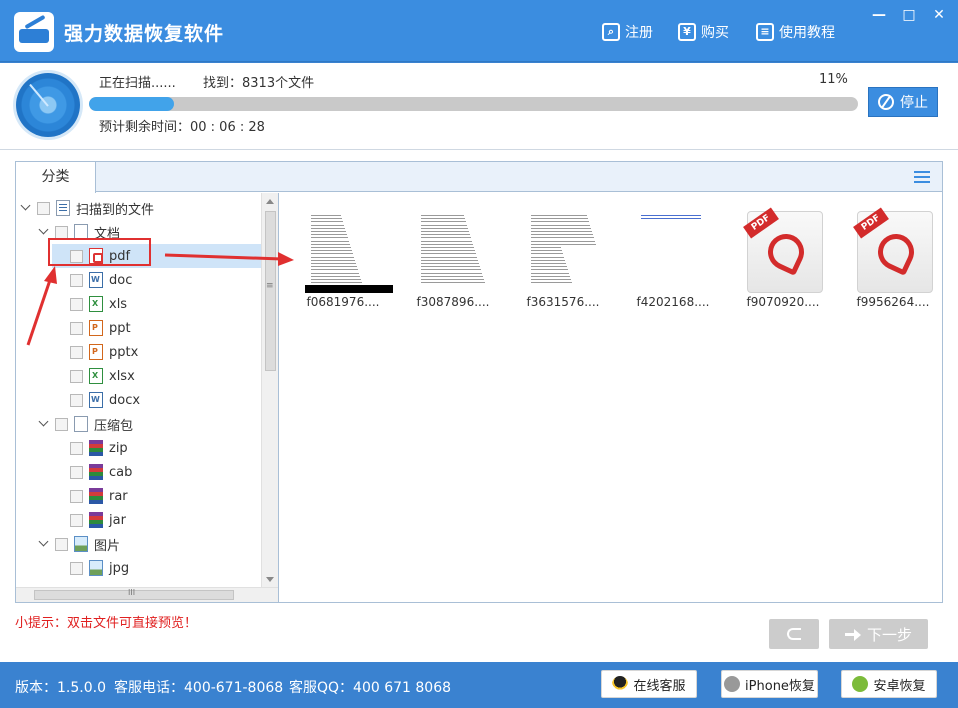 This screenshot has width=958, height=708. Describe the element at coordinates (101, 280) in the screenshot. I see `tree-item-doc: doc` at that location.